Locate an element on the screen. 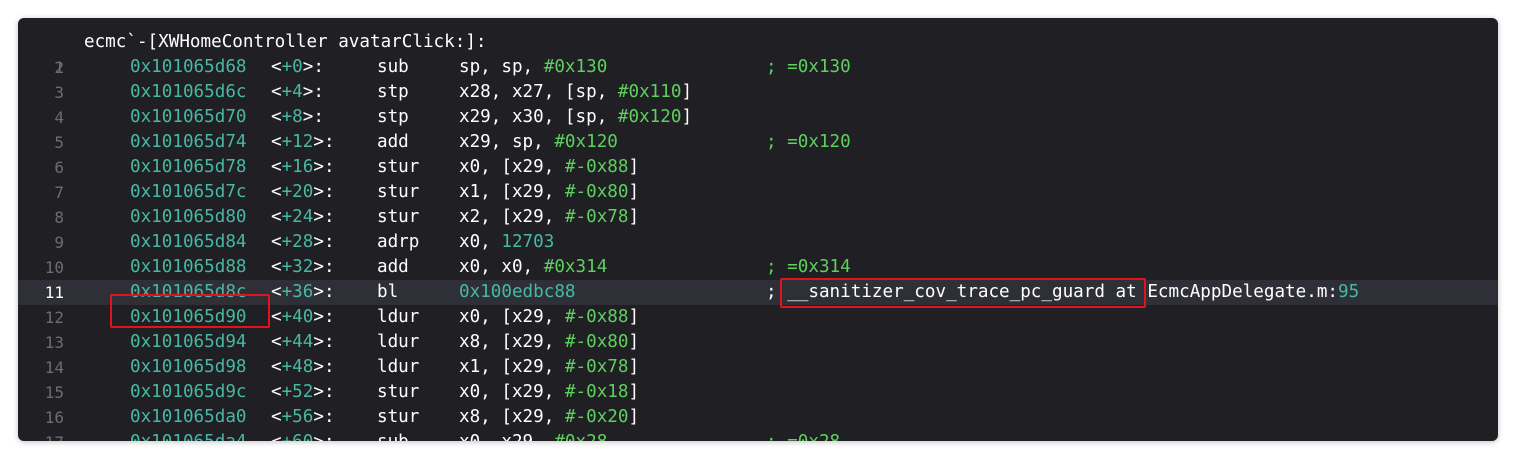  comment-text: ; =0x314 is located at coordinates (808, 267).